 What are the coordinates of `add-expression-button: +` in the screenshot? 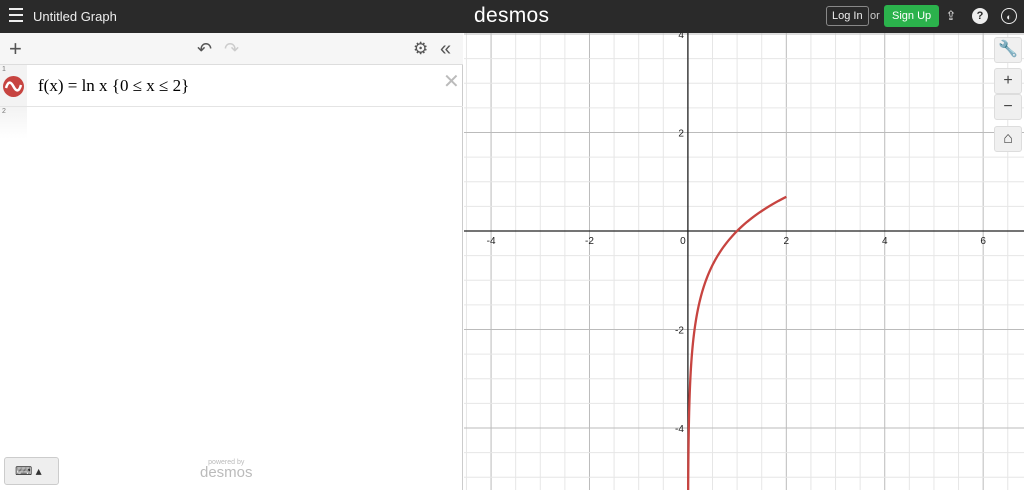 It's located at (15, 49).